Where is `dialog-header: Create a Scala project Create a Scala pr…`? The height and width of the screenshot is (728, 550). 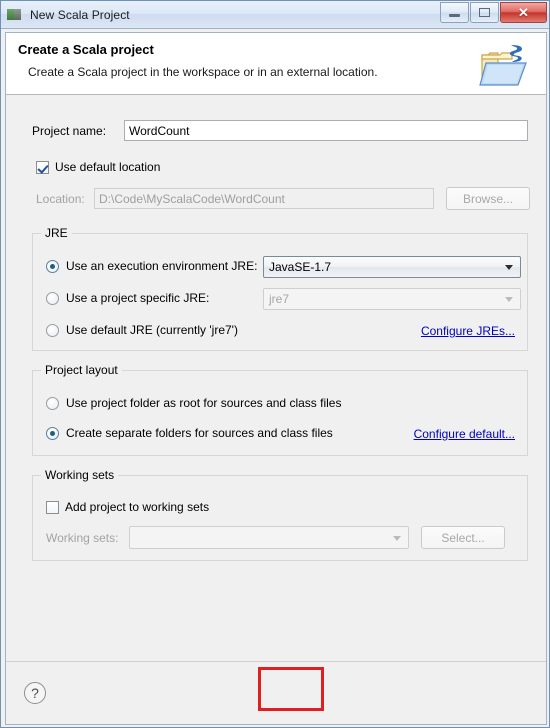 dialog-header: Create a Scala project Create a Scala pr… is located at coordinates (276, 64).